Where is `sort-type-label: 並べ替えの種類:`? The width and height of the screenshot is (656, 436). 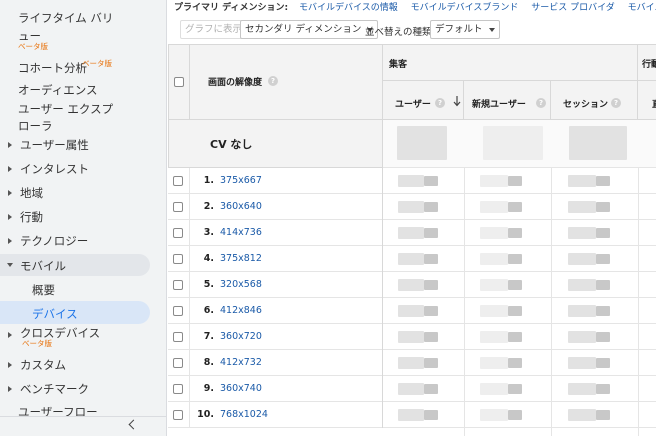
sort-type-label: 並べ替えの種類: is located at coordinates (400, 32).